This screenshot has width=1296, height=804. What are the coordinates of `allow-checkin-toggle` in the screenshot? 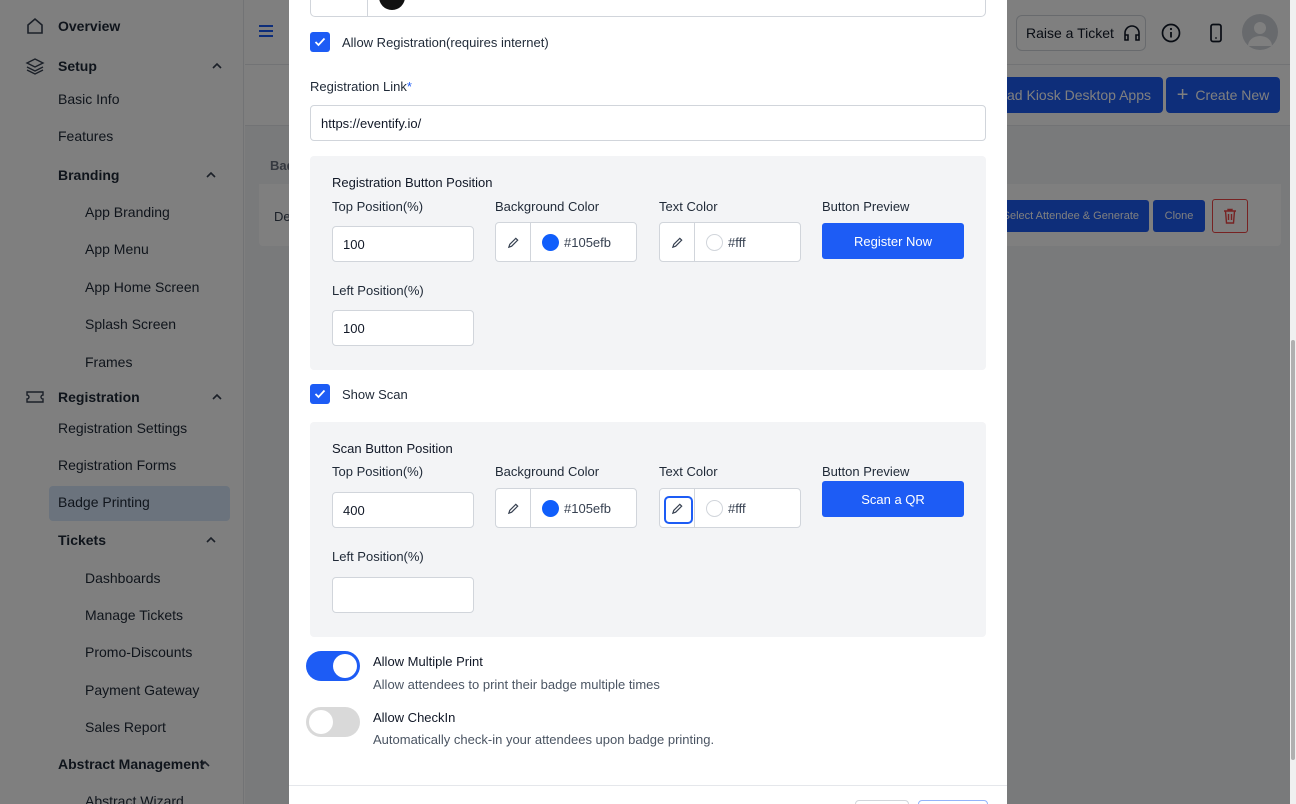 It's located at (333, 722).